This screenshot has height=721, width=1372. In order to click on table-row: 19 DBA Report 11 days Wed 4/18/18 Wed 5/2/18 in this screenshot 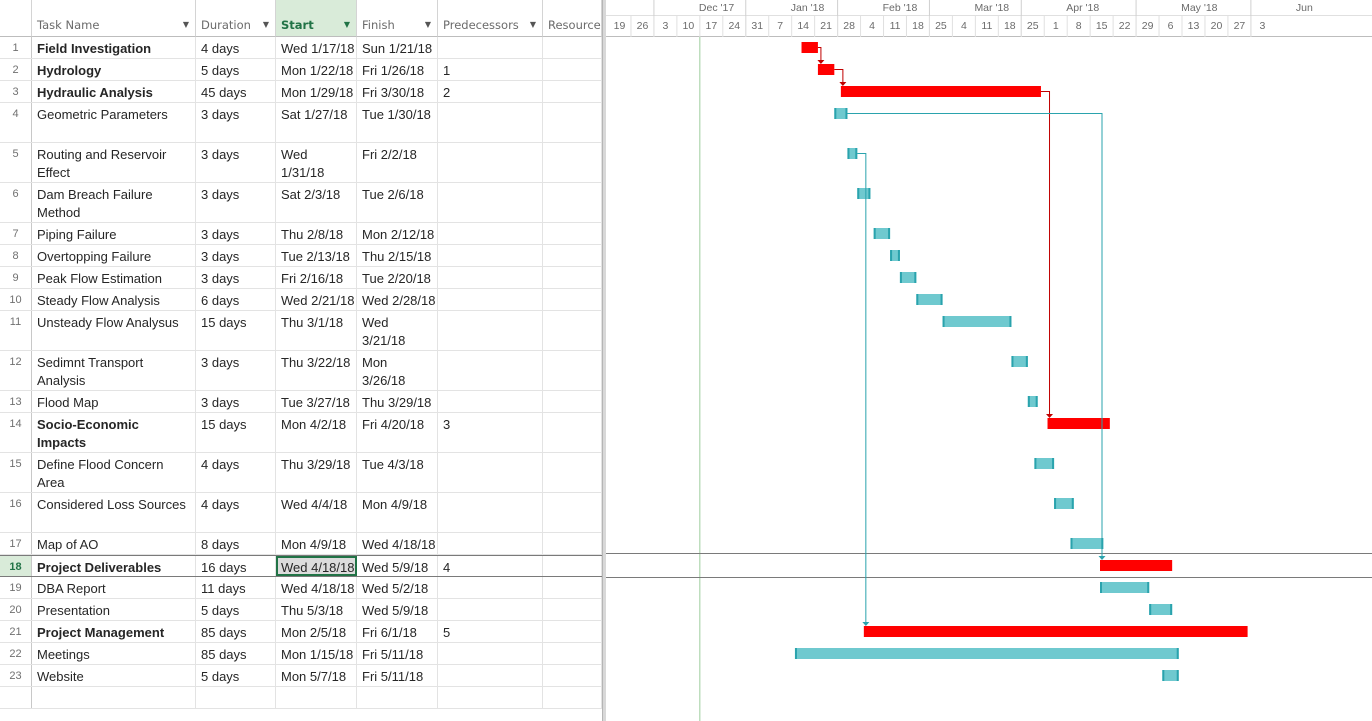, I will do `click(301, 588)`.